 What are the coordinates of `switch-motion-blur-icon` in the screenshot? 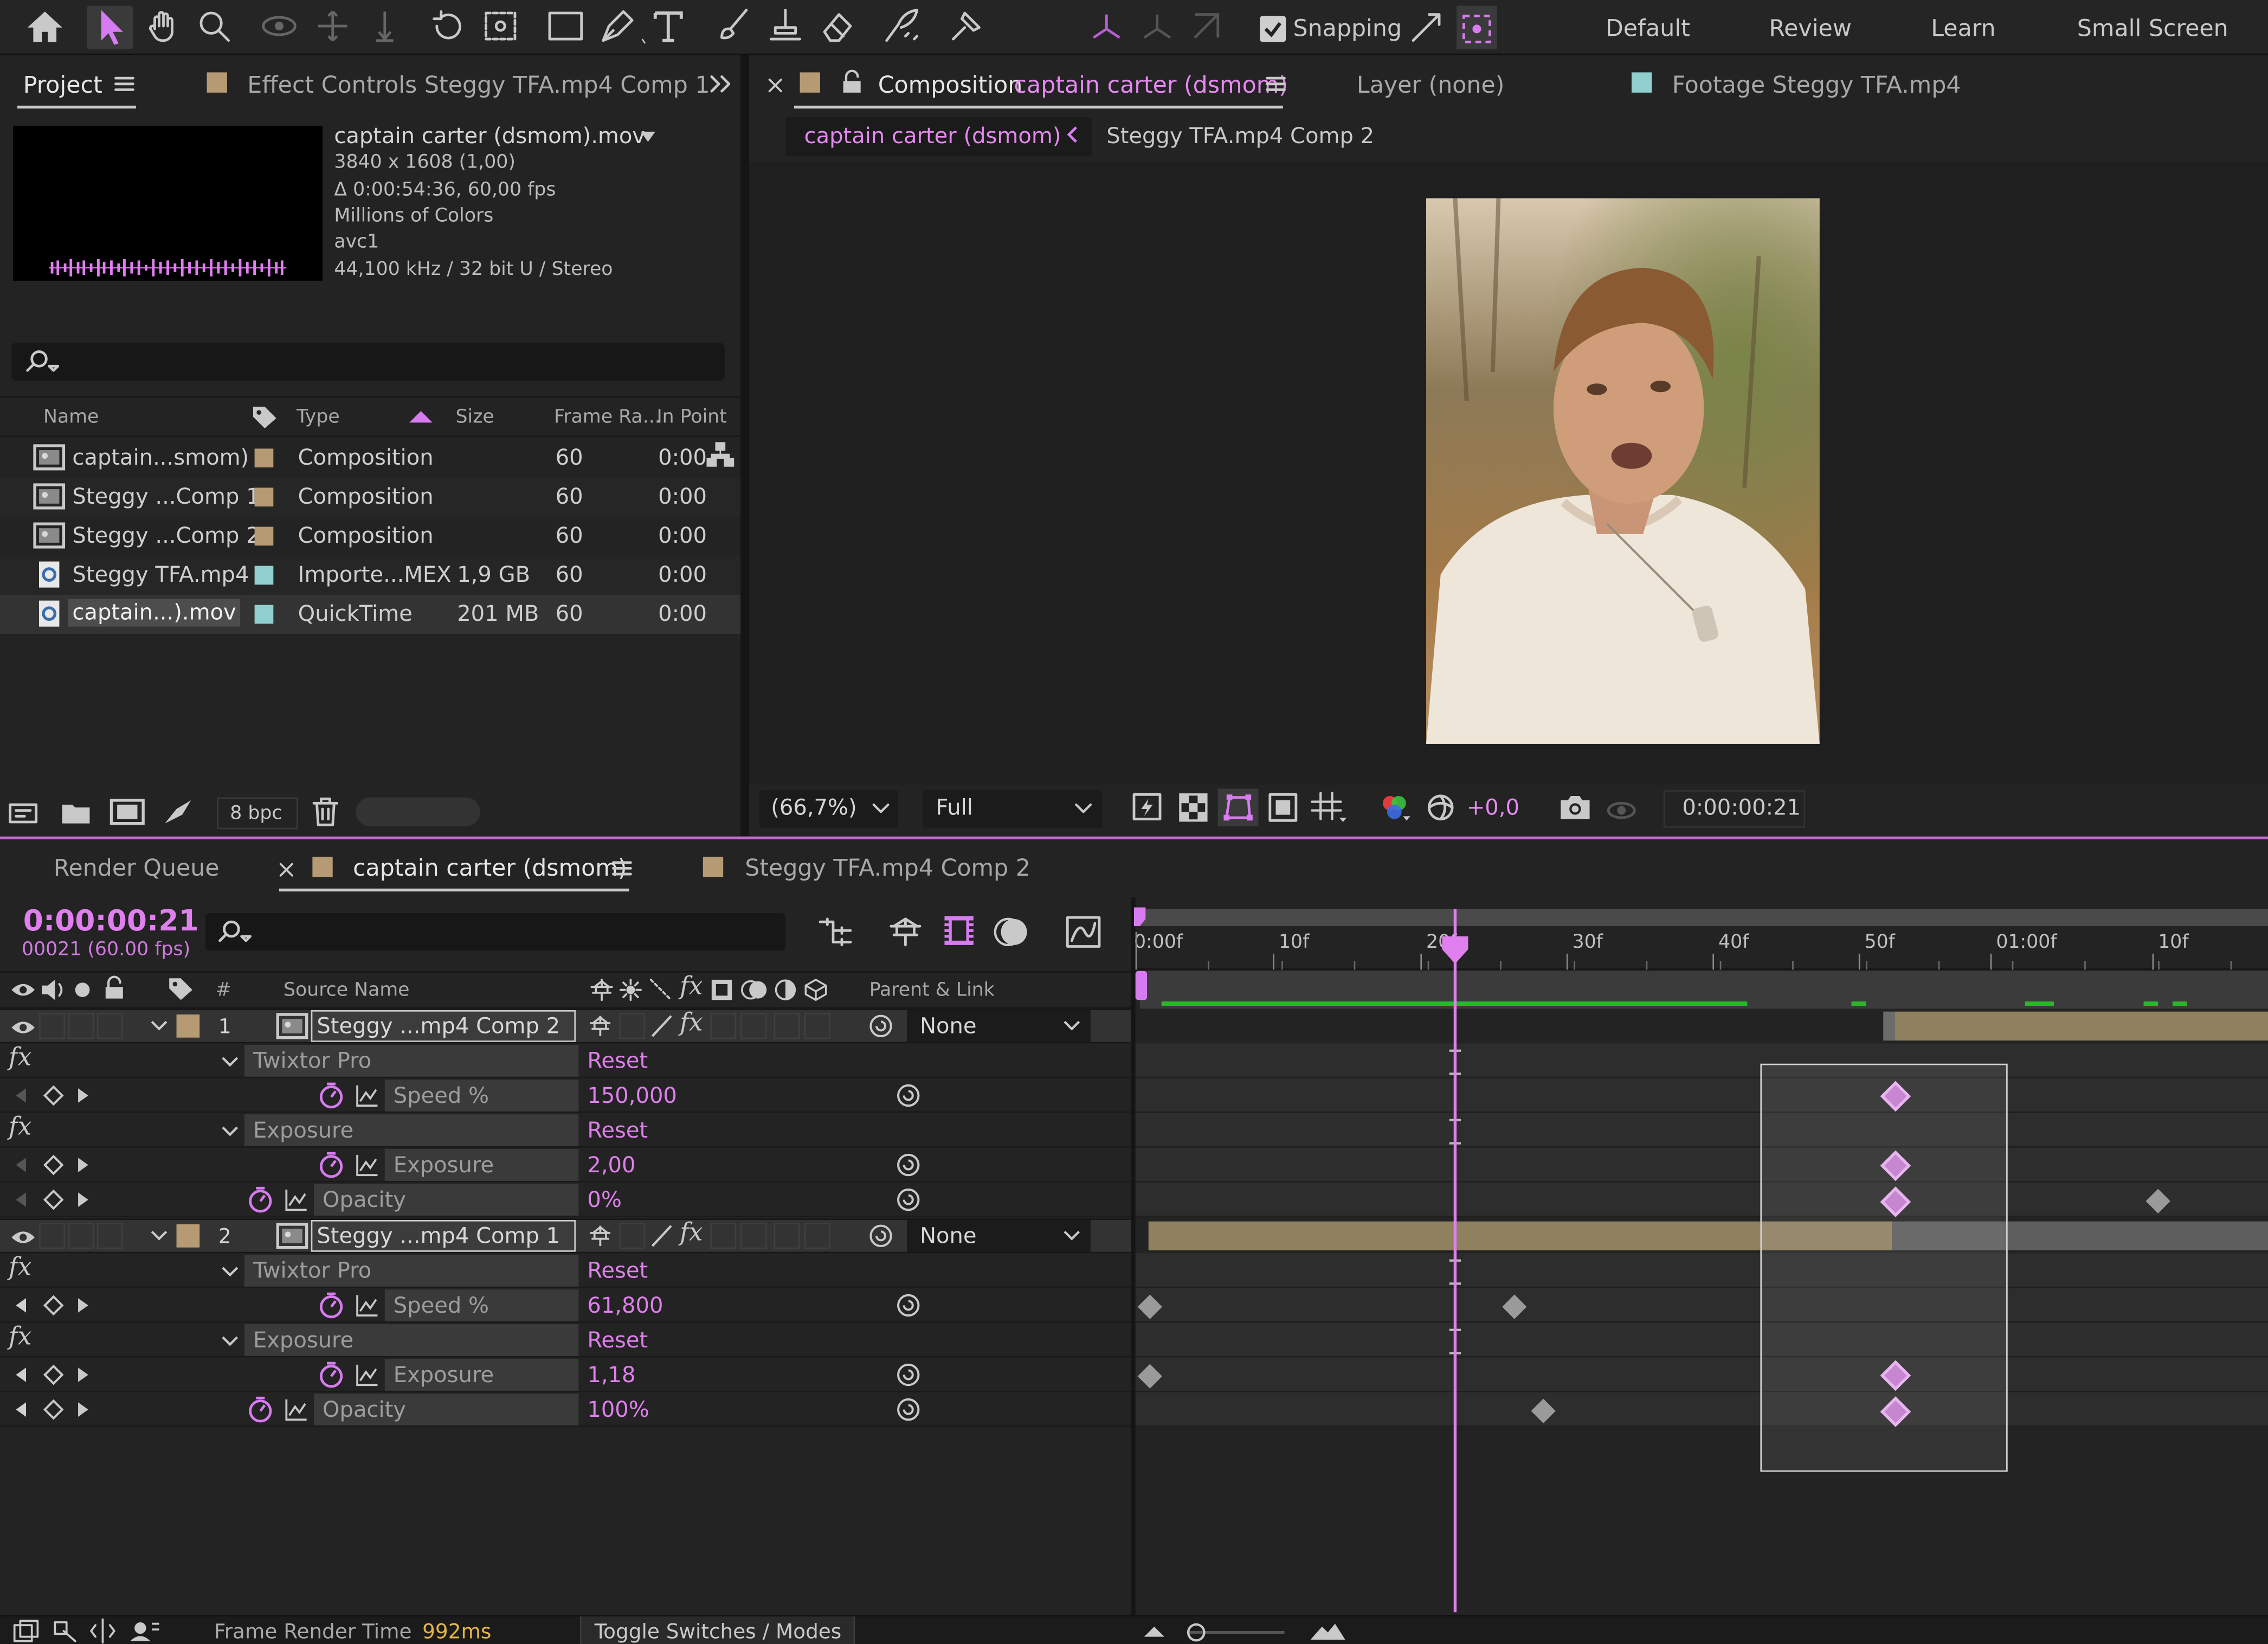 It's located at (754, 990).